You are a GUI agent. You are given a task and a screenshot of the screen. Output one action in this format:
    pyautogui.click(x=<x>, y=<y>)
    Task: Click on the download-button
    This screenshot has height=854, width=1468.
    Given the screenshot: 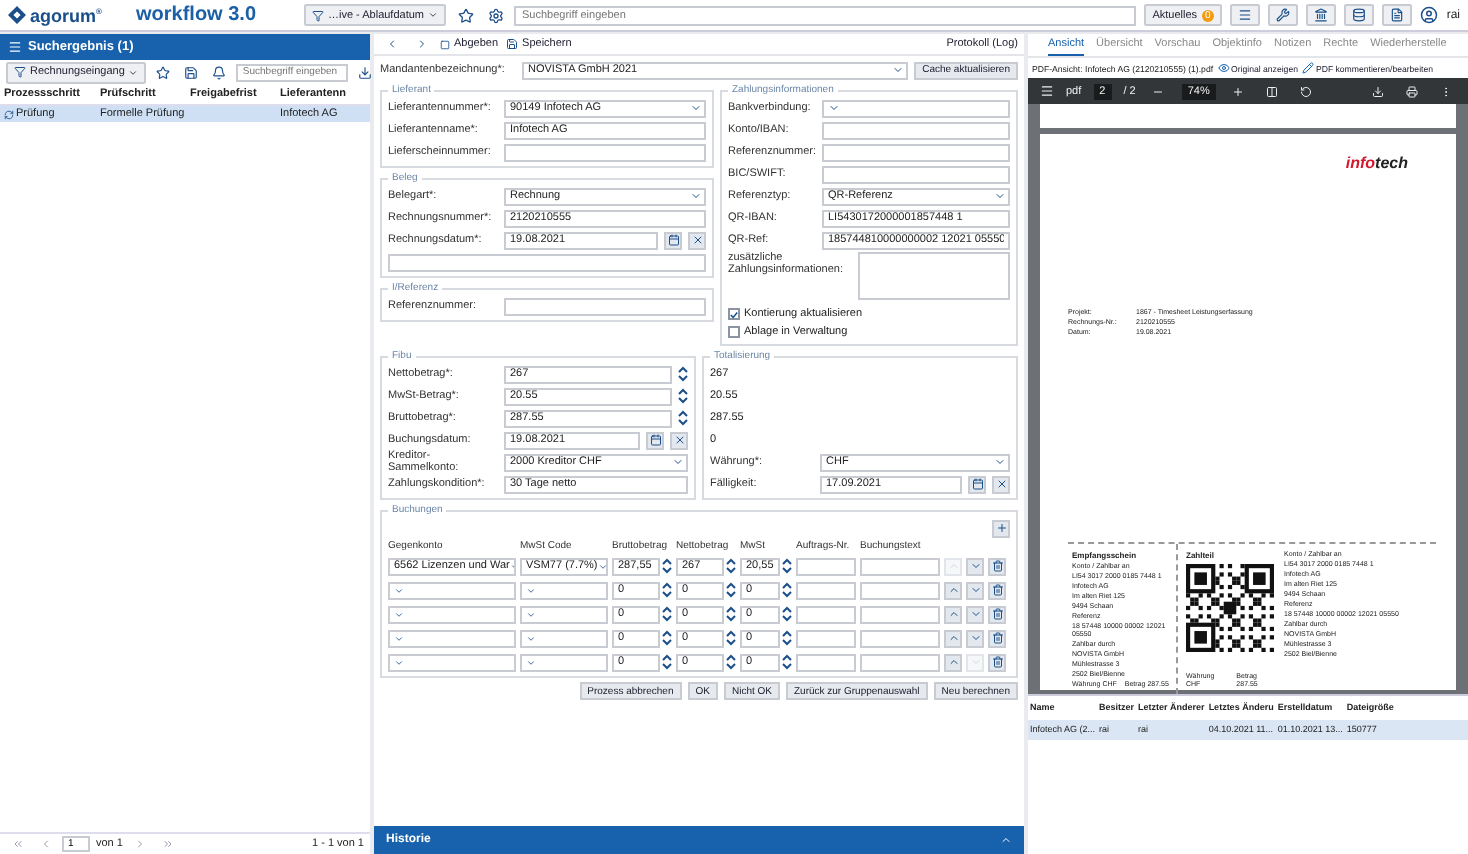 What is the action you would take?
    pyautogui.click(x=365, y=72)
    